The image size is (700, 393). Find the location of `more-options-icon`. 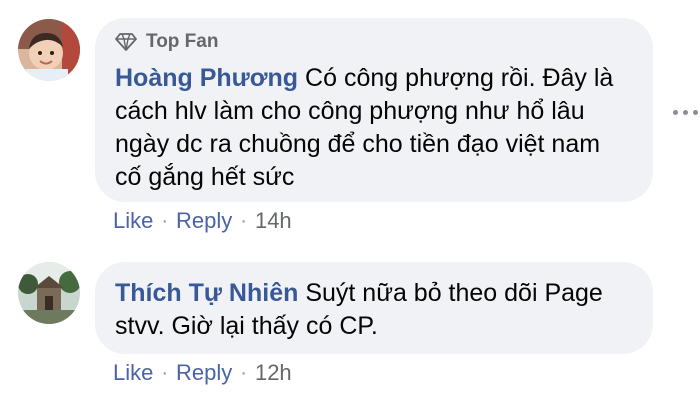

more-options-icon is located at coordinates (685, 112).